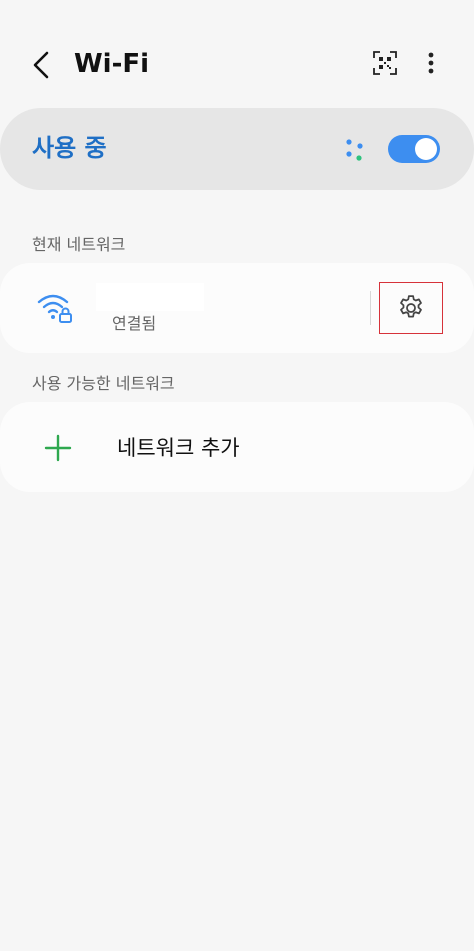 Image resolution: width=474 pixels, height=951 pixels. I want to click on more-options-button, so click(431, 63).